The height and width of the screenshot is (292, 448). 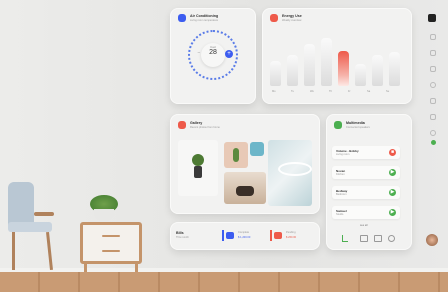 I want to click on completed-value: $ 1,200.00, so click(x=244, y=237).